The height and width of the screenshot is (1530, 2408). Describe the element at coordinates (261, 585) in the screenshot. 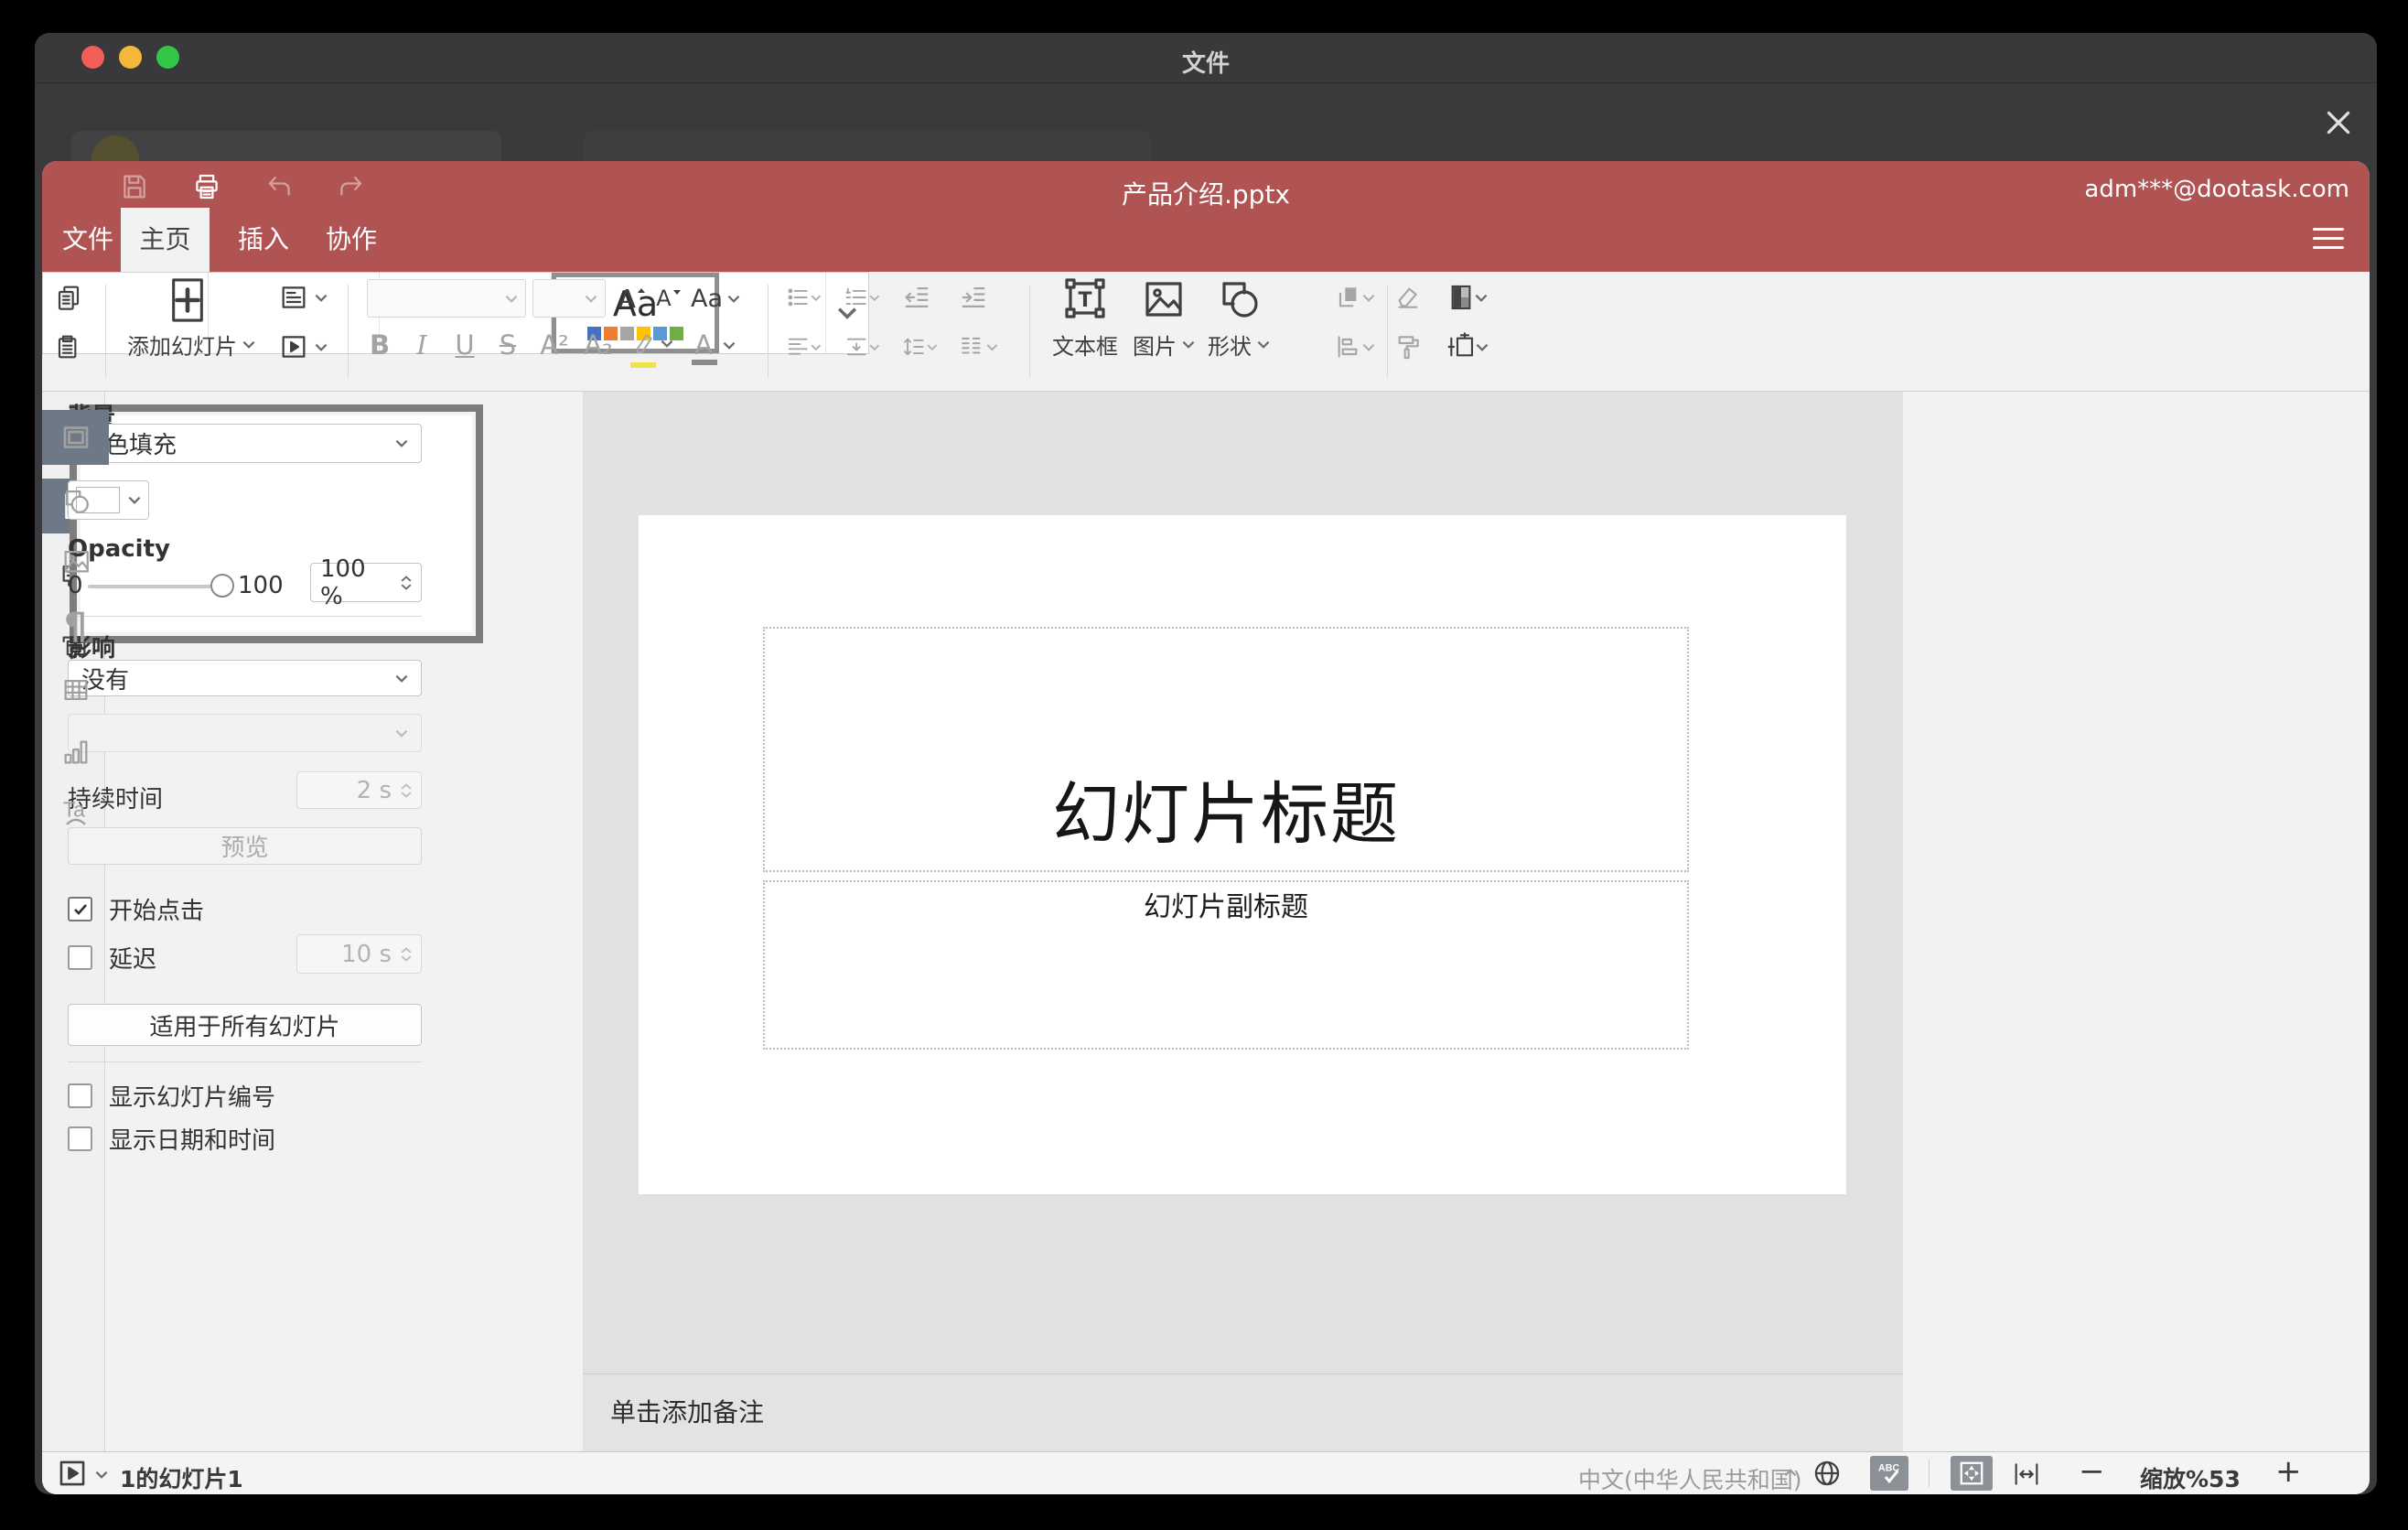

I see `opacity-max: 100` at that location.